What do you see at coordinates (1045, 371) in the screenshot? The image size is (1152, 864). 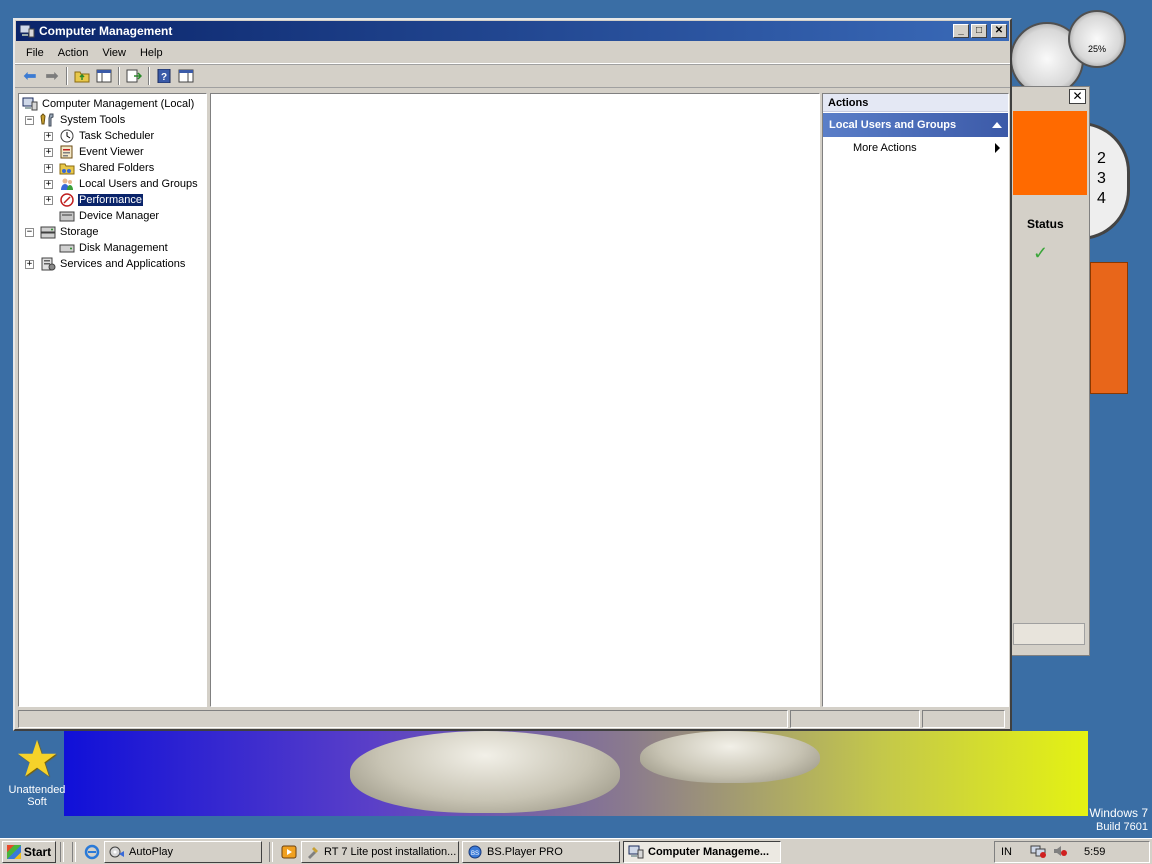 I see `background-window: ✕ Status ✓` at bounding box center [1045, 371].